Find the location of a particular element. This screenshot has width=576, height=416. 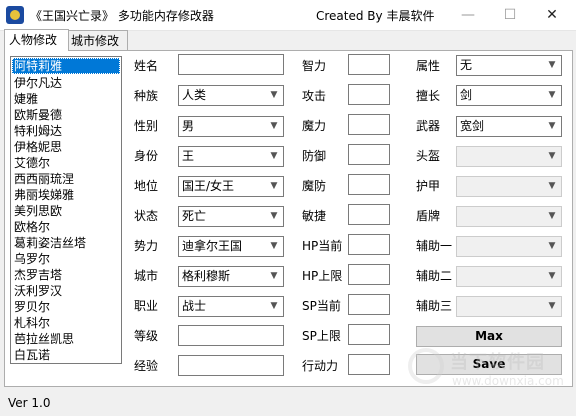

watermark-logo-icon is located at coordinates (426, 366).